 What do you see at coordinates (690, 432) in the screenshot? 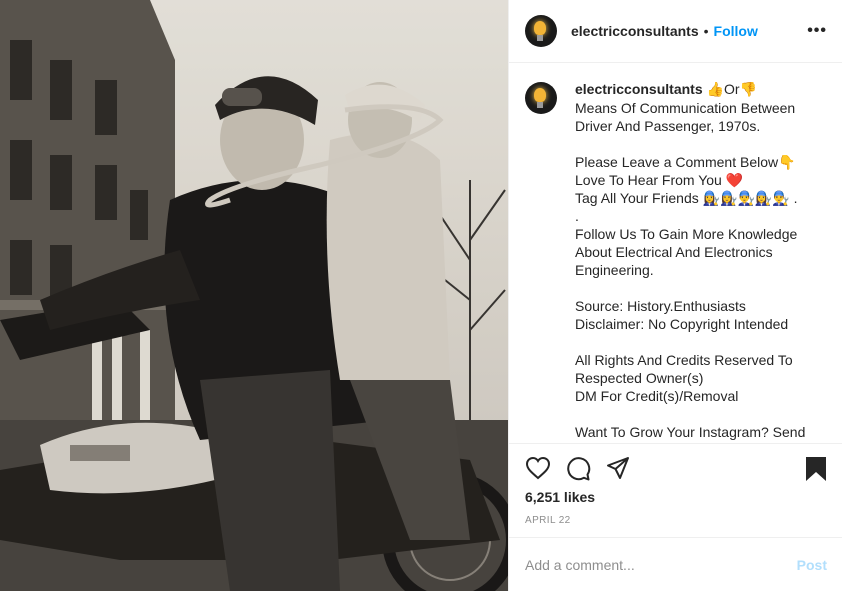
I see `caption-line: Want To Grow Your Instagram? Send` at bounding box center [690, 432].